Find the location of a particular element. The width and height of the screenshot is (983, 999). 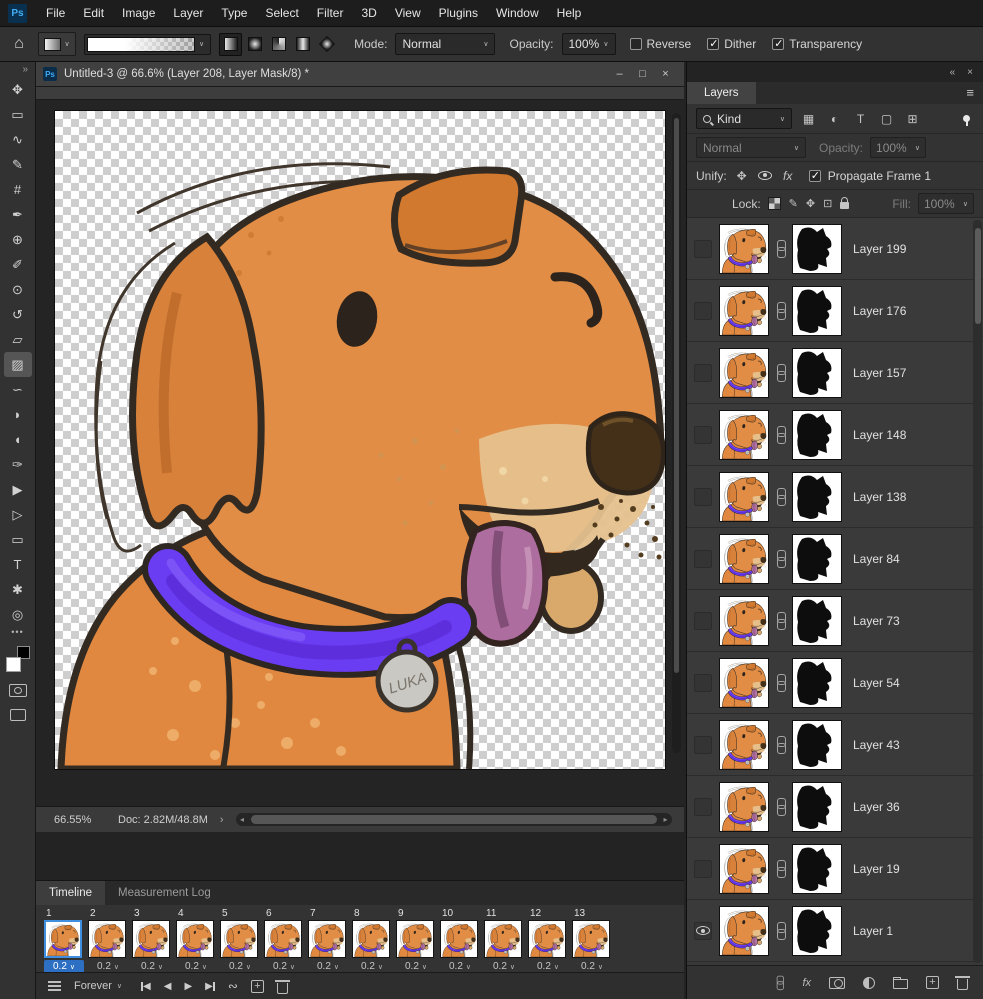

lock-transparency-icon is located at coordinates (774, 203).